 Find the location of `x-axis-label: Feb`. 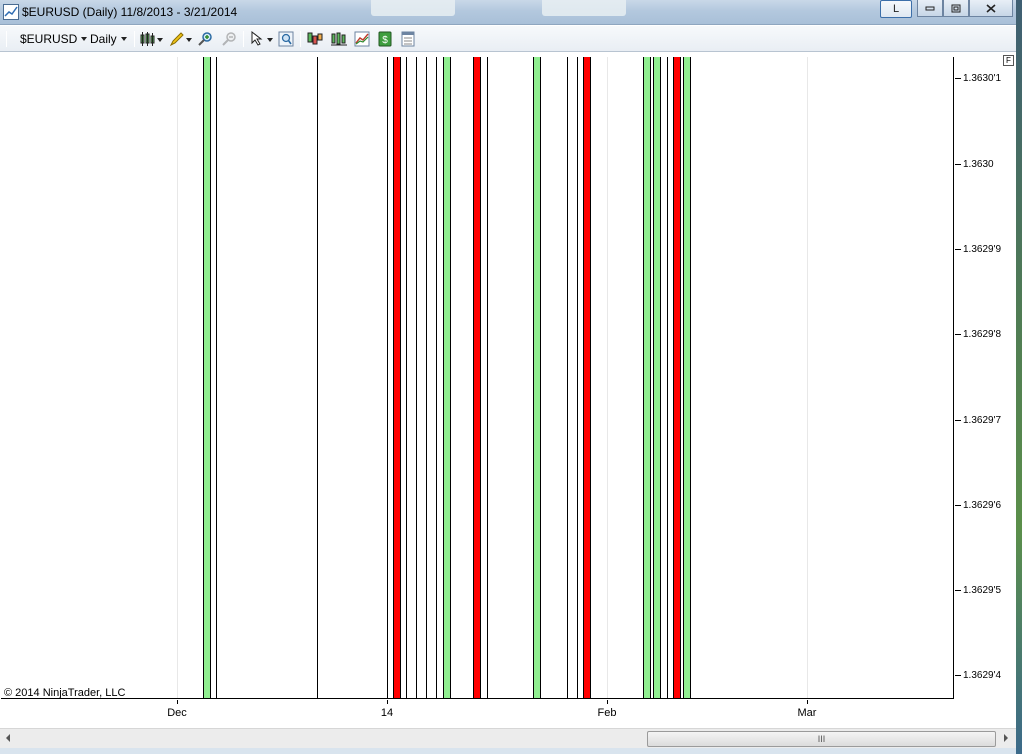

x-axis-label: Feb is located at coordinates (607, 713).